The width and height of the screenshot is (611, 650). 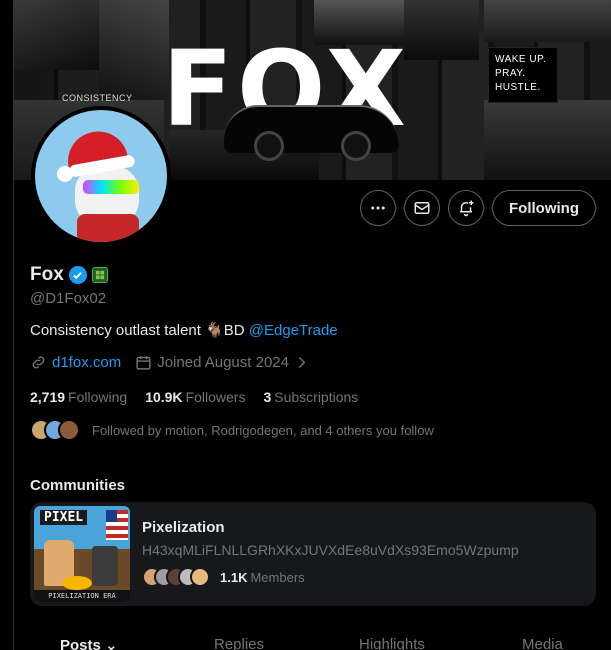 I want to click on community-image-title: PIXEL, so click(x=64, y=517).